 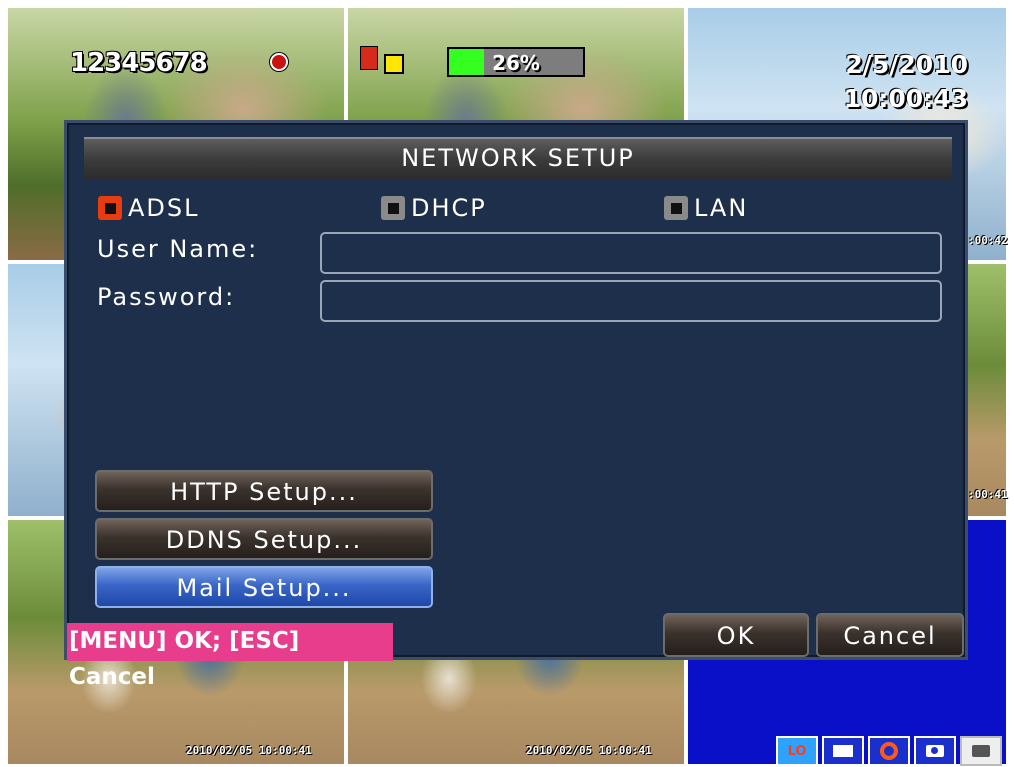 What do you see at coordinates (631, 301) in the screenshot?
I see `password-field` at bounding box center [631, 301].